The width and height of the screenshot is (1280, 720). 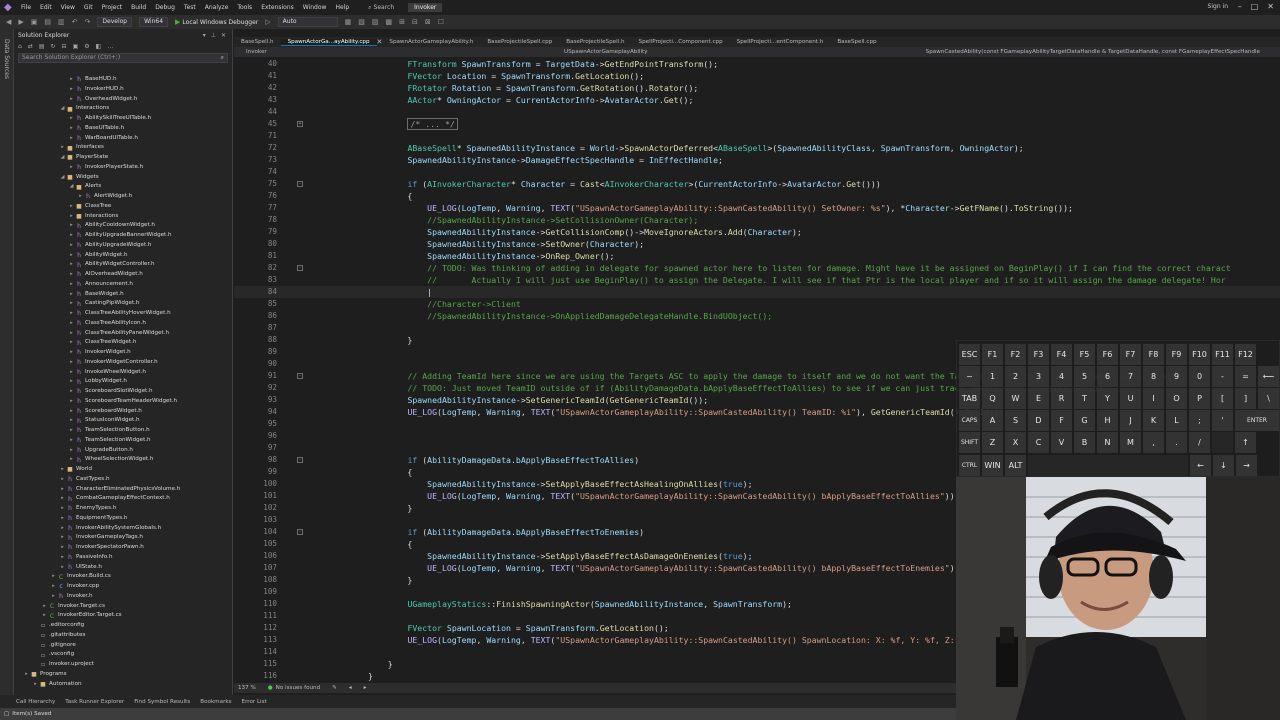 What do you see at coordinates (123, 519) in the screenshot?
I see `tree-item: ▸ h EquipmentTypes.h` at bounding box center [123, 519].